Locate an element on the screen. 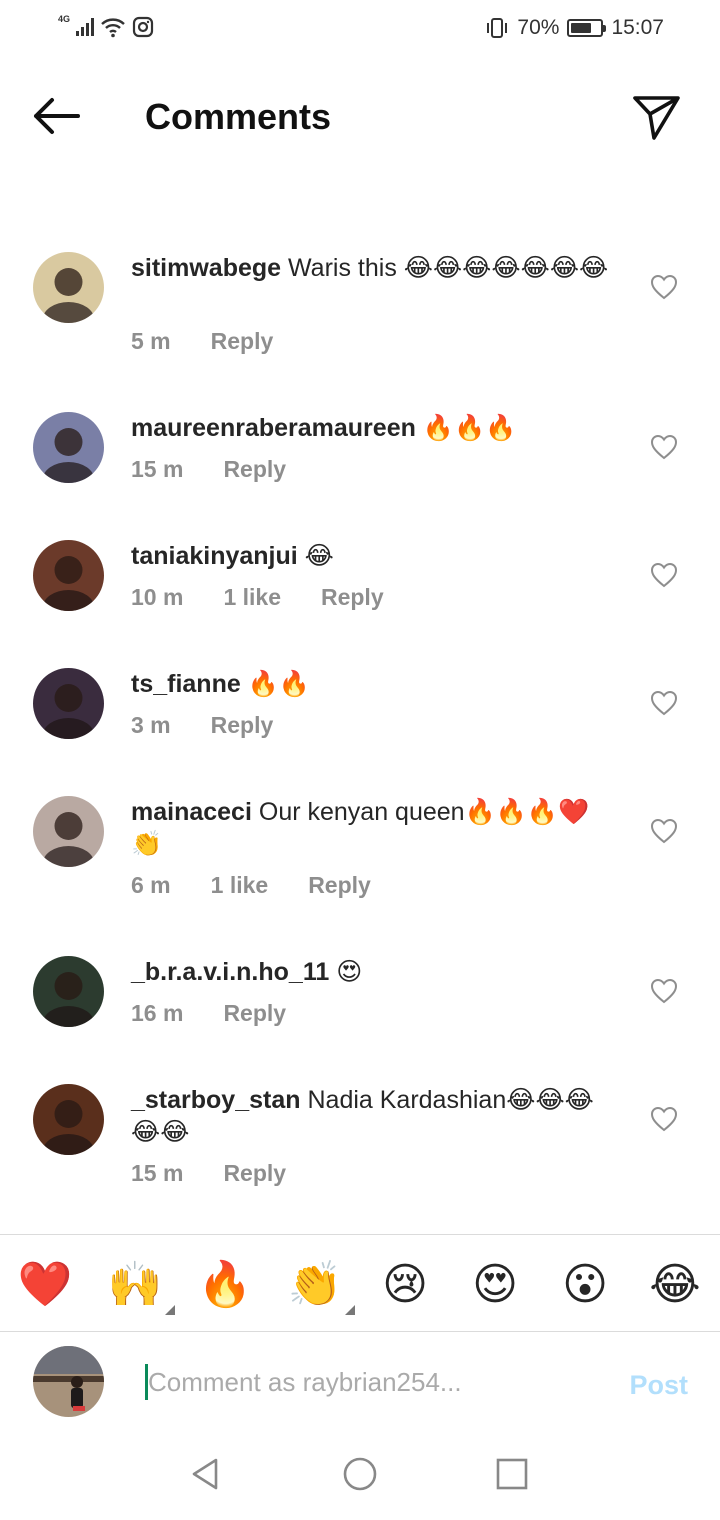  send-icon is located at coordinates (657, 117).